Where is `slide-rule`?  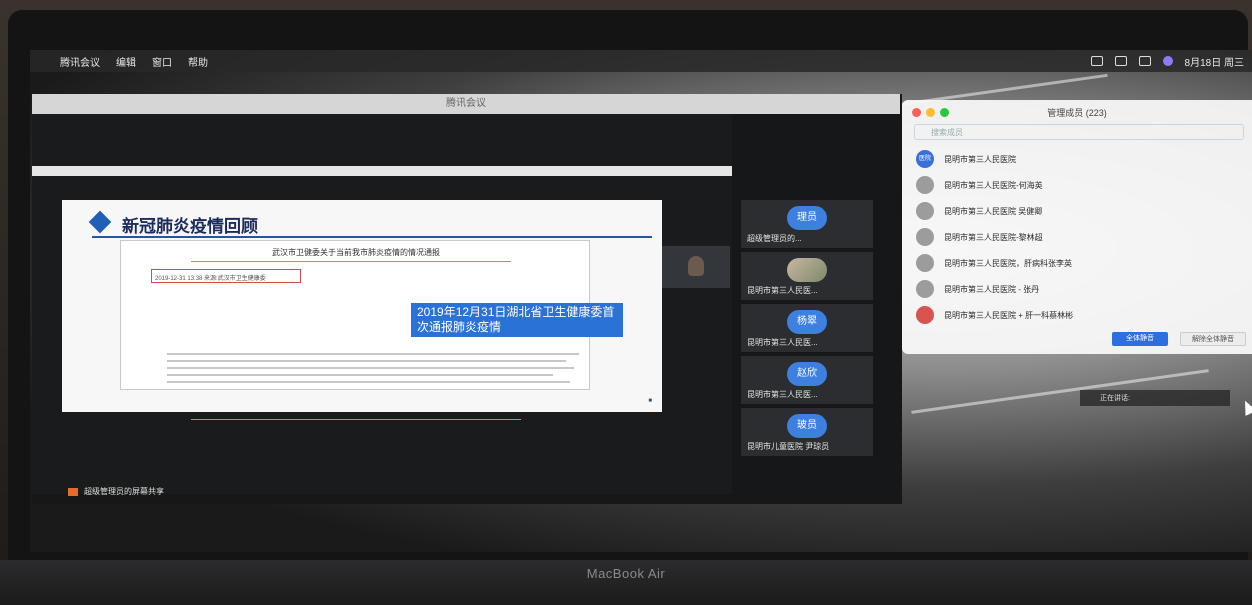 slide-rule is located at coordinates (372, 237).